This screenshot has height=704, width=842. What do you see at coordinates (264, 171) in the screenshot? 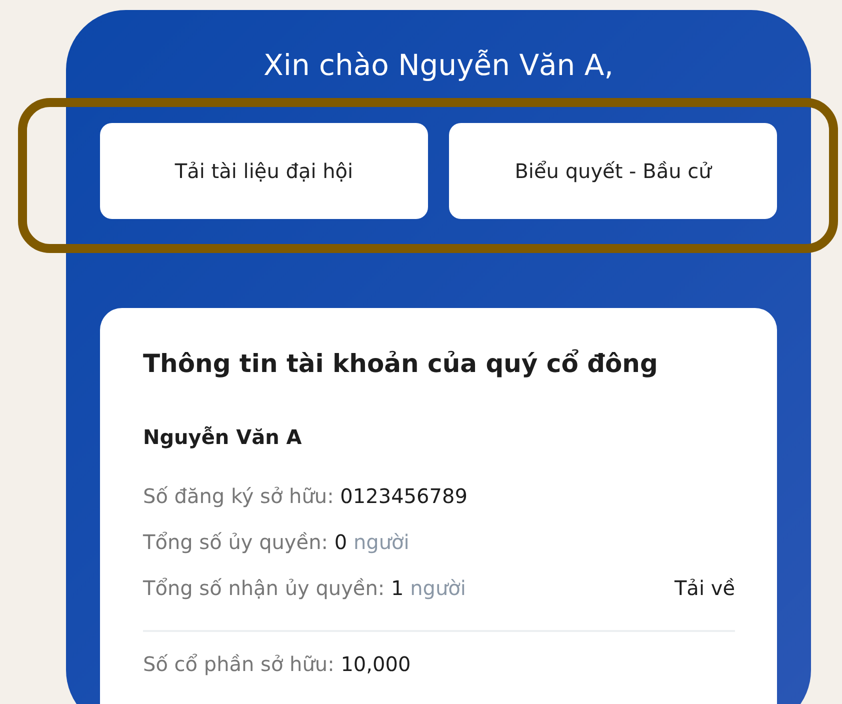
I see `action-button: Tải tài liệu đại hội` at bounding box center [264, 171].